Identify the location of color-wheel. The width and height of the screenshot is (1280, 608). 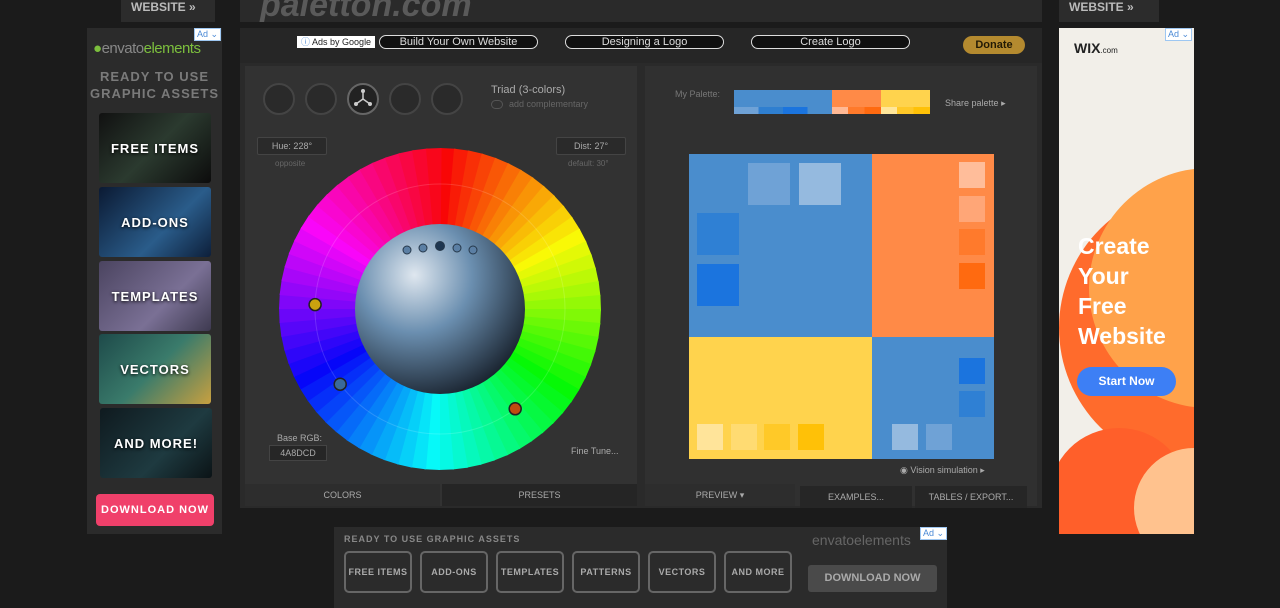
(440, 309).